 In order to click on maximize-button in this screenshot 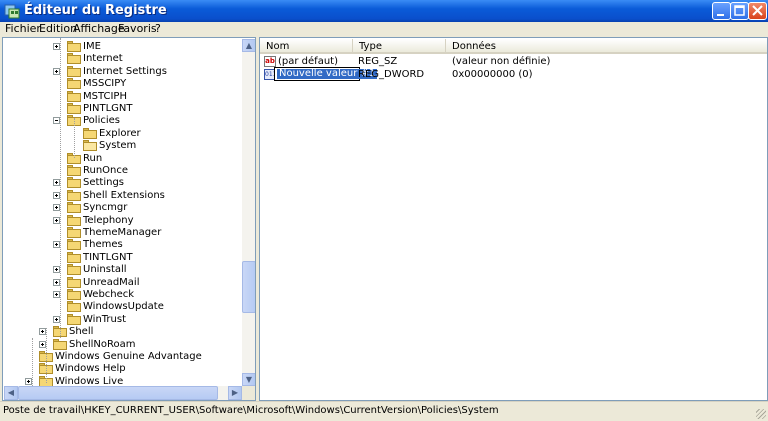, I will do `click(739, 11)`.